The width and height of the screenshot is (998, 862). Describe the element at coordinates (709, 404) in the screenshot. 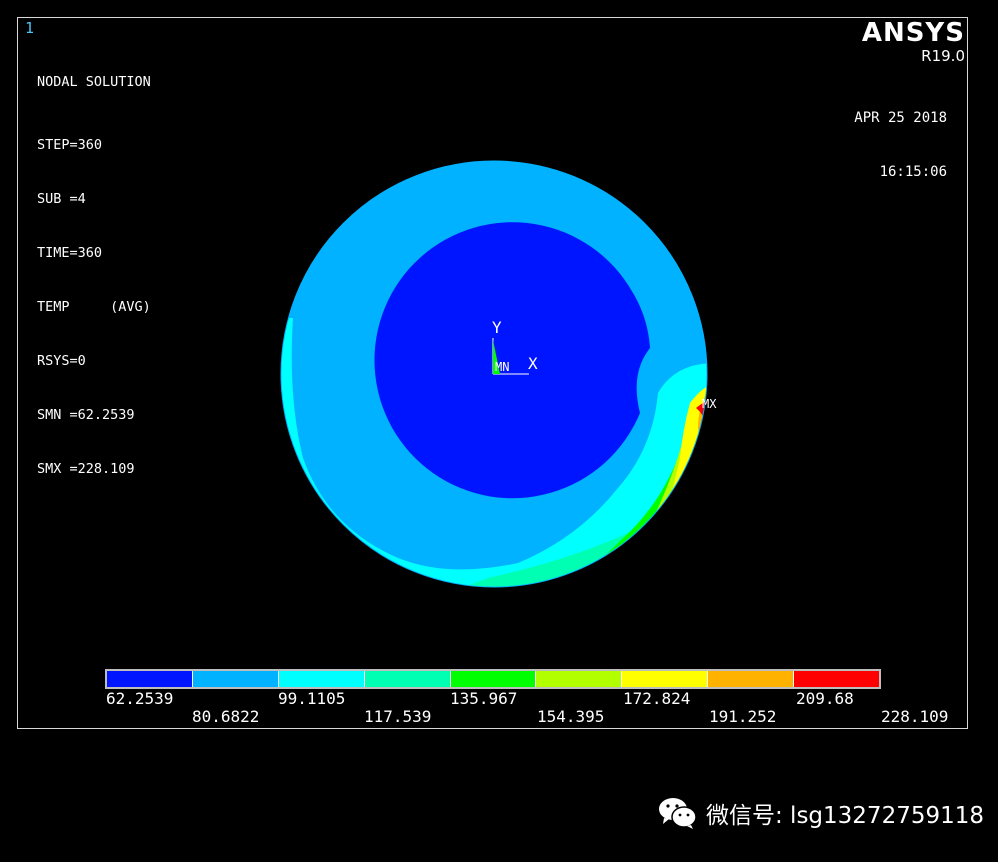

I see `mx-label: MX` at that location.